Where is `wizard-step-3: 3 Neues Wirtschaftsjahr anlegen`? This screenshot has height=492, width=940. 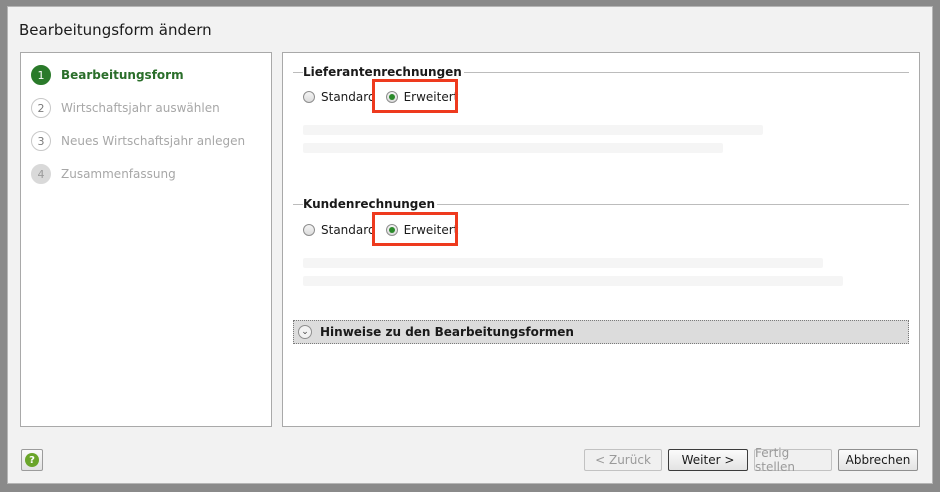
wizard-step-3: 3 Neues Wirtschaftsjahr anlegen is located at coordinates (138, 141).